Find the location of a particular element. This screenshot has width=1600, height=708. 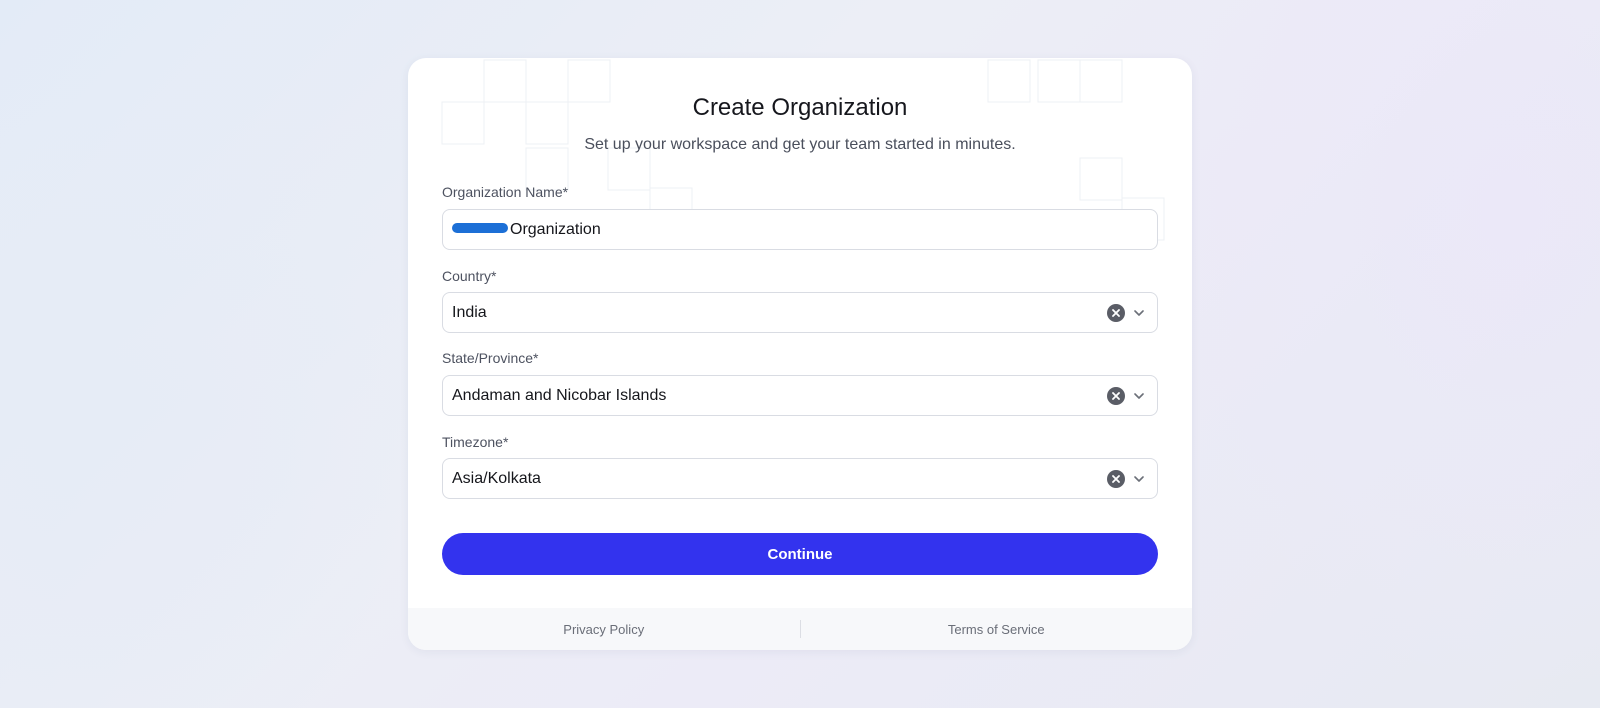

page-title: Create Organization is located at coordinates (800, 107).